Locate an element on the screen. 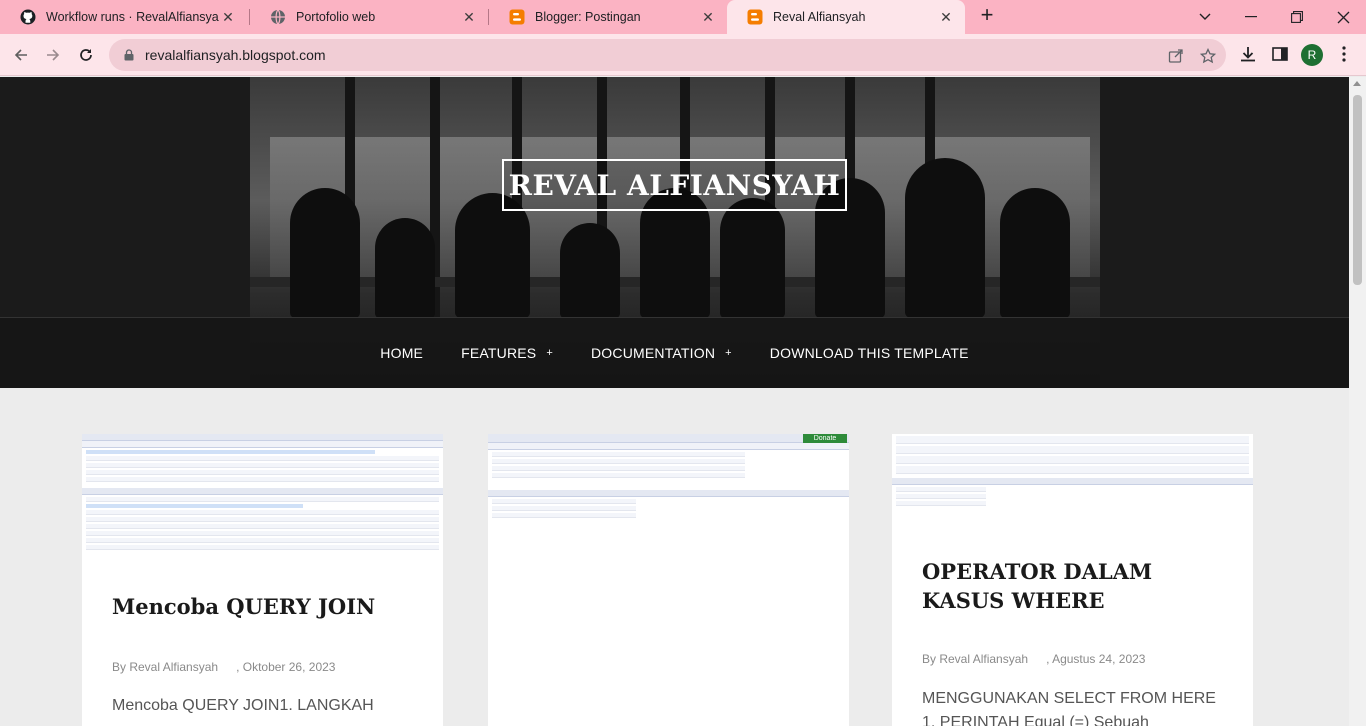  restore-button is located at coordinates (1297, 17).